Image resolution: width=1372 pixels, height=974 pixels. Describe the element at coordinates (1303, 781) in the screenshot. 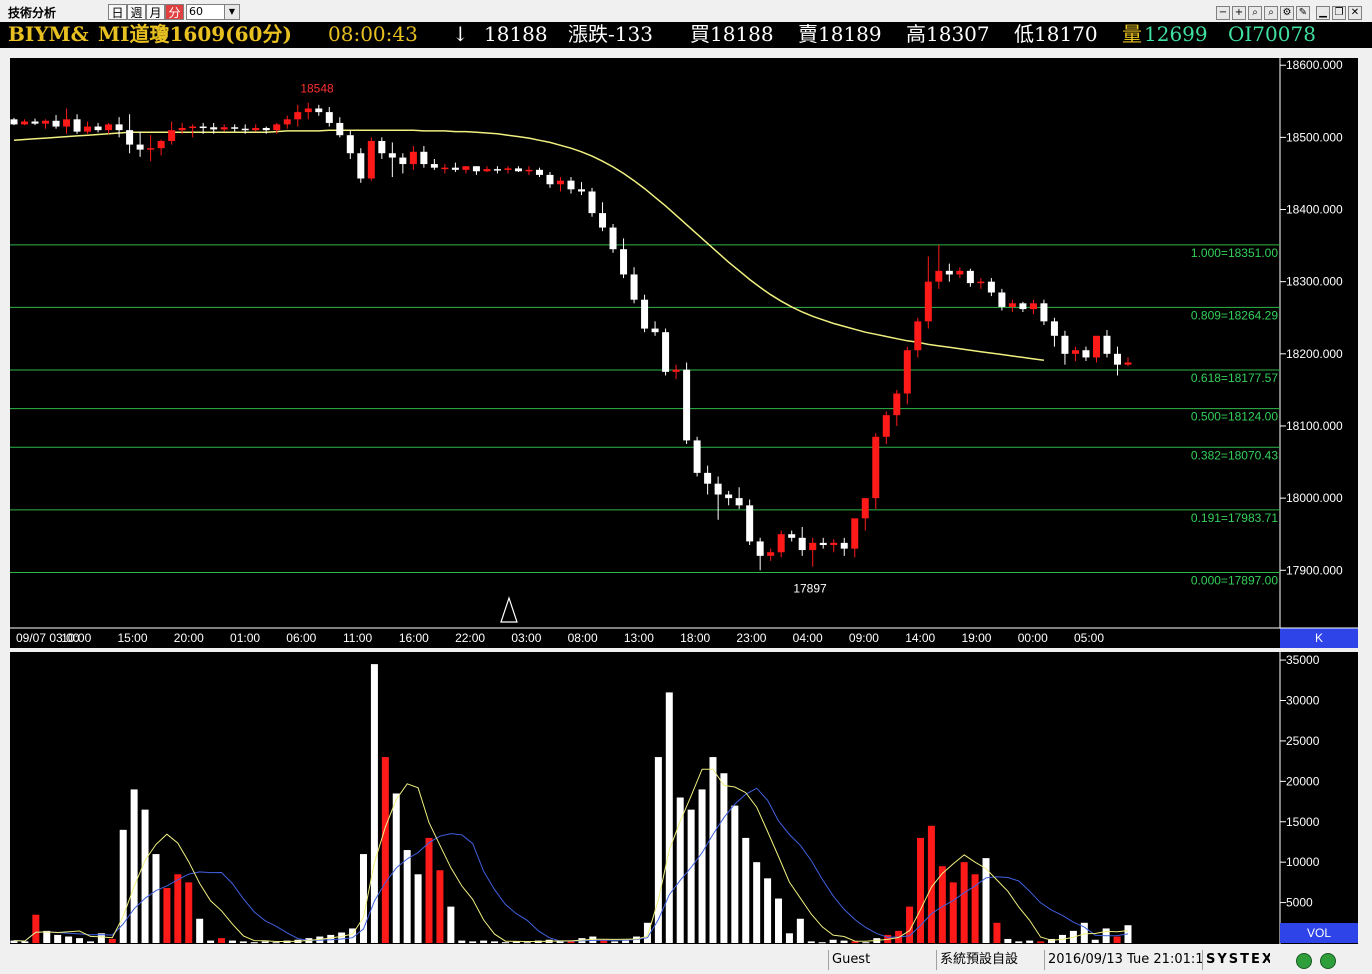

I see `vol-tick-label-3: 20000` at that location.